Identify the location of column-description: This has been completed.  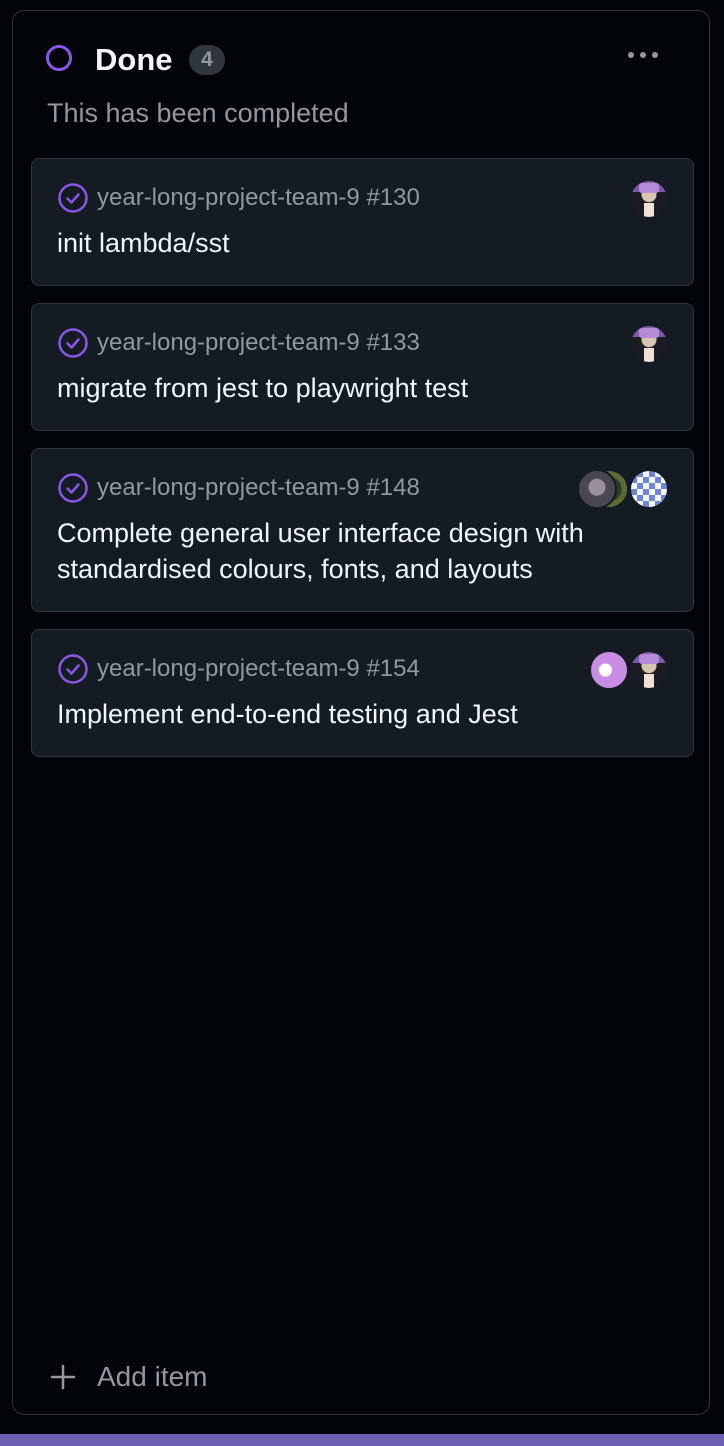
(198, 113).